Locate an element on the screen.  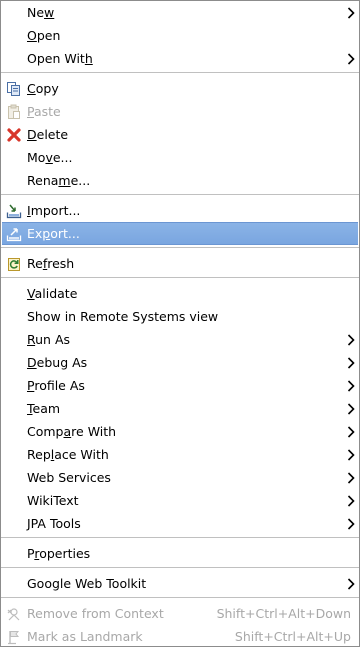
landmark-icon is located at coordinates (14, 638).